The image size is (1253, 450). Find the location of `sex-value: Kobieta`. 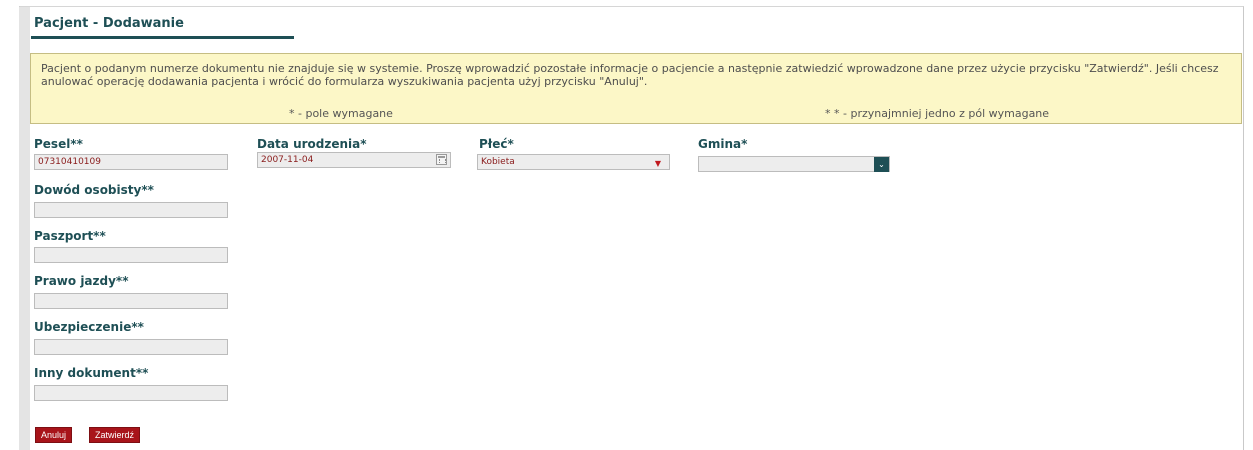

sex-value: Kobieta is located at coordinates (498, 162).